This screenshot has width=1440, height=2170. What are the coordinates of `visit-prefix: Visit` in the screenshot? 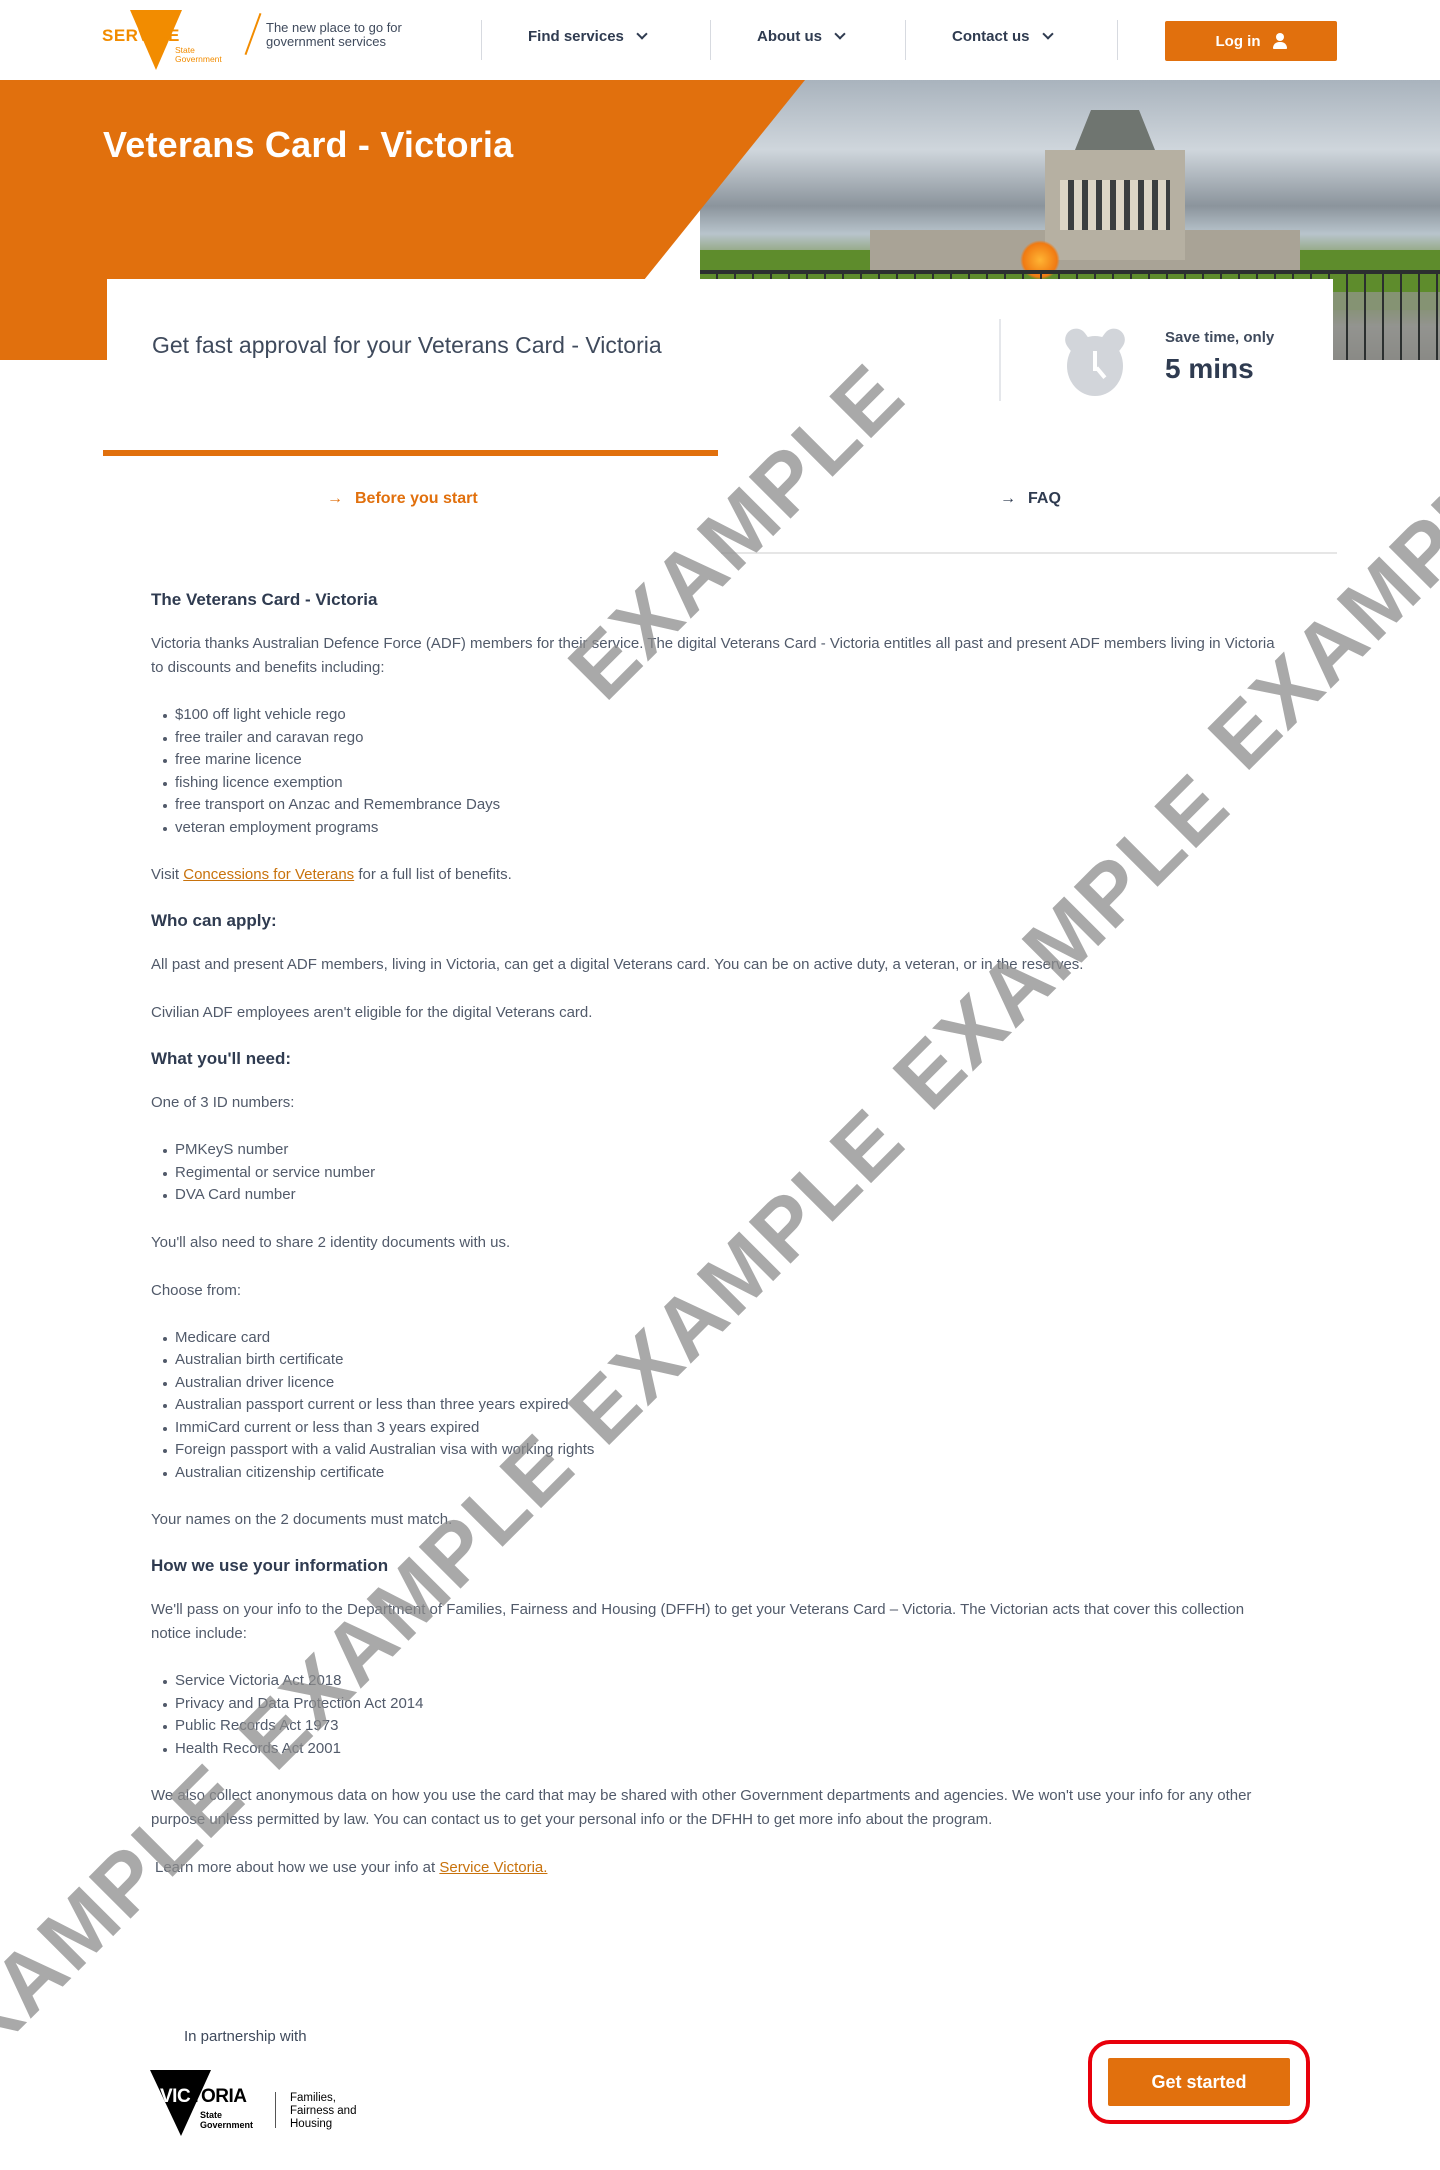 It's located at (167, 874).